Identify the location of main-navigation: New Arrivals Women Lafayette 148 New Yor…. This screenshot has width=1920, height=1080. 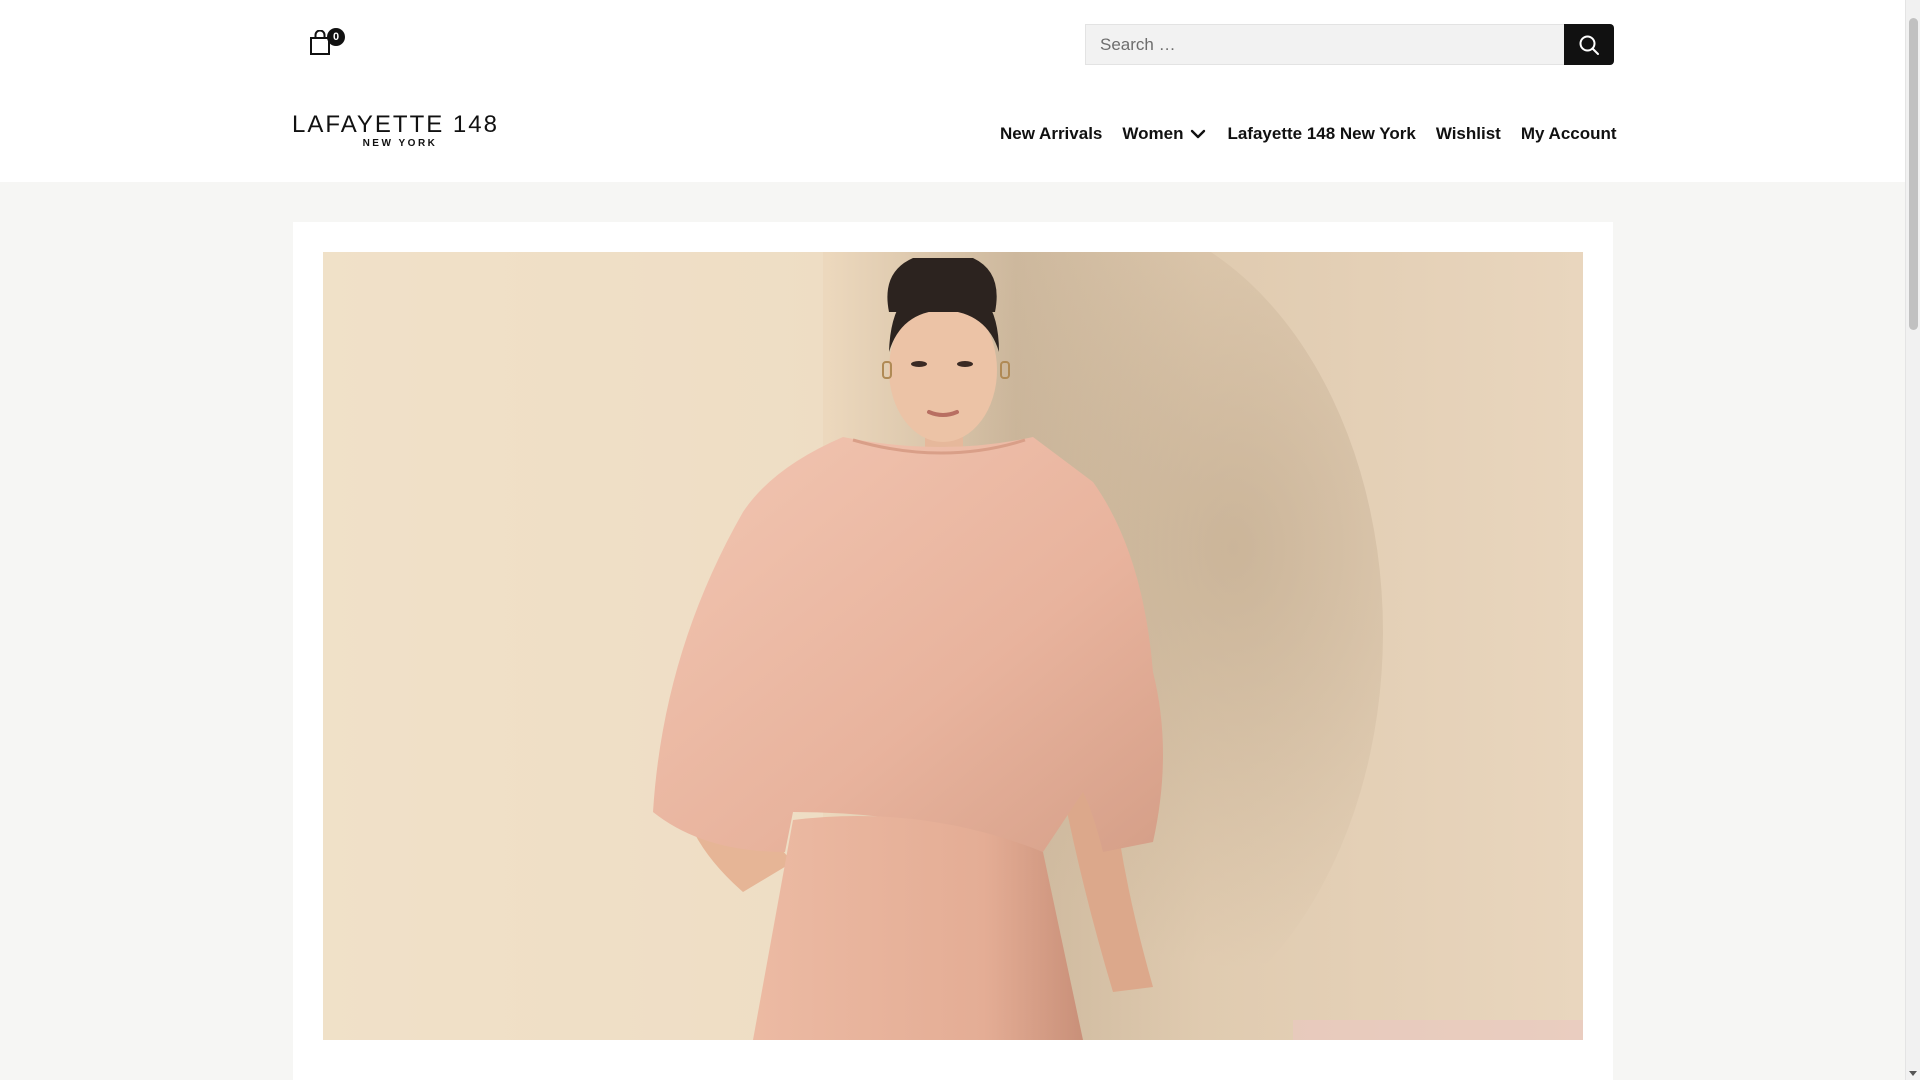
(1308, 134).